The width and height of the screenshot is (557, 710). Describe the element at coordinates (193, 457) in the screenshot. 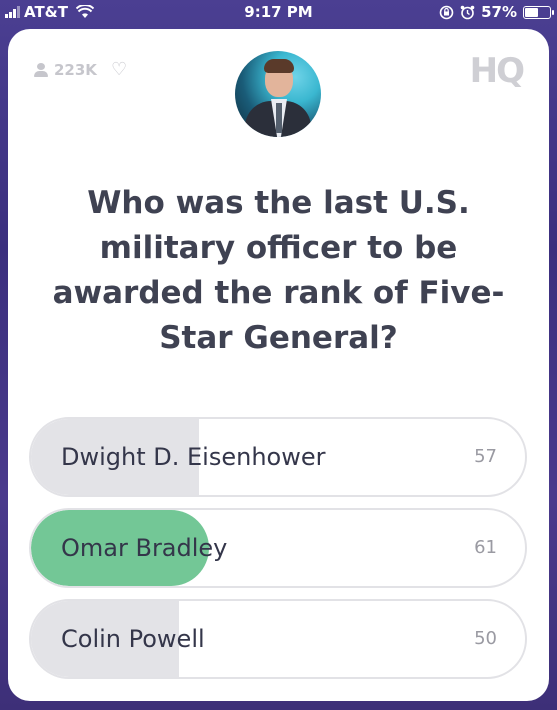

I see `answer-label: Dwight D. Eisenhower` at that location.